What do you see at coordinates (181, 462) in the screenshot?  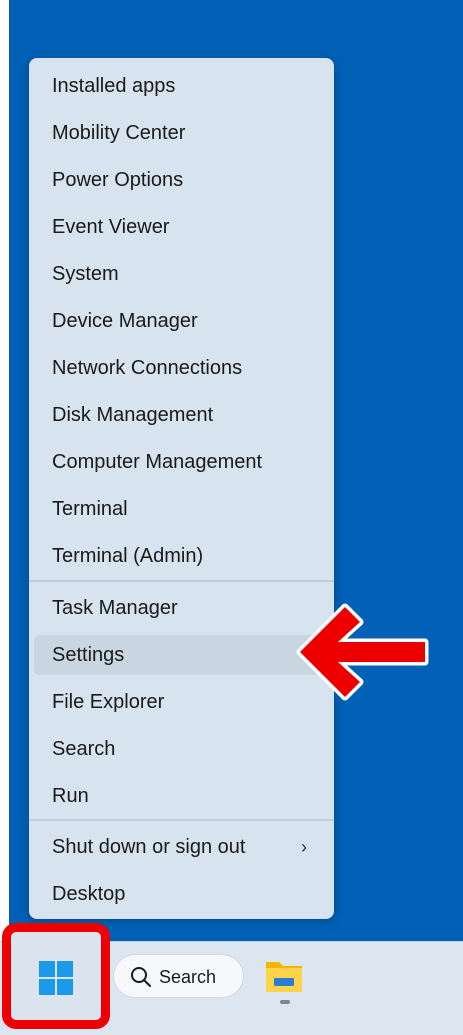 I see `menu-item-computer-management: Computer Management` at bounding box center [181, 462].